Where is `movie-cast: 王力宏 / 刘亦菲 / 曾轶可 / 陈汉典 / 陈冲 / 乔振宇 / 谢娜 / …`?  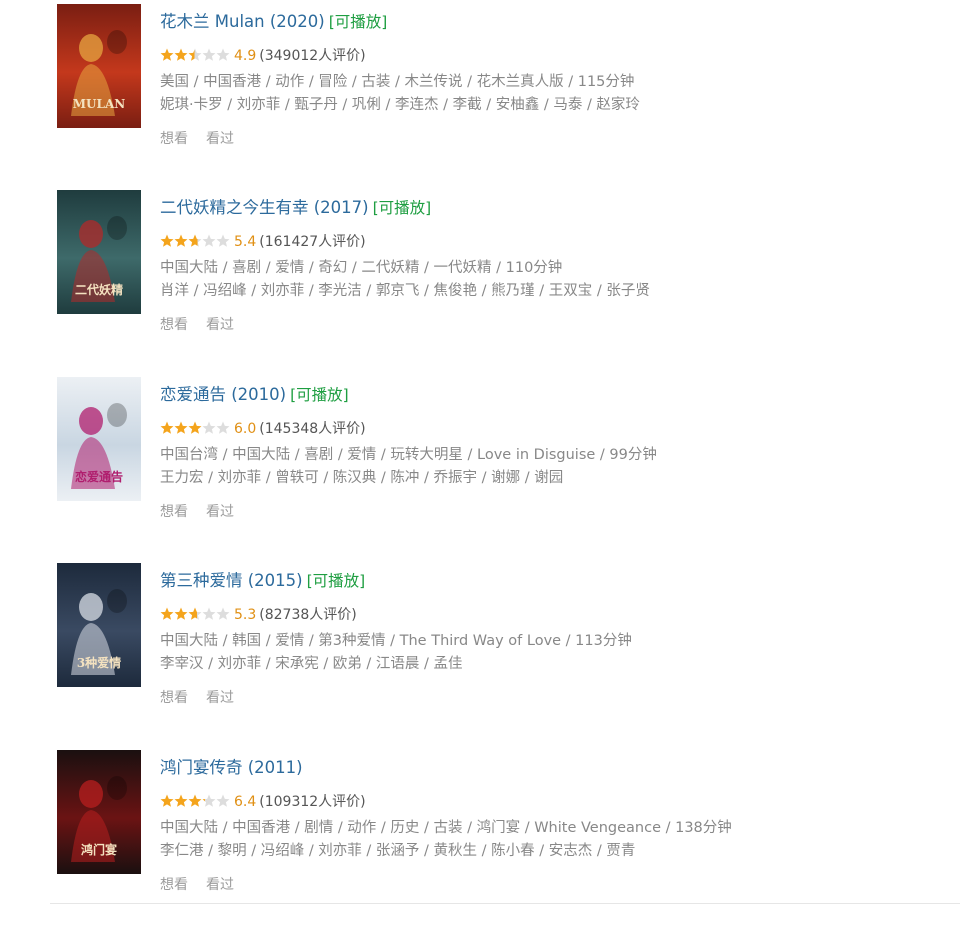
movie-cast: 王力宏 / 刘亦菲 / 曾轶可 / 陈汉典 / 陈冲 / 乔振宇 / 谢娜 / … is located at coordinates (362, 478).